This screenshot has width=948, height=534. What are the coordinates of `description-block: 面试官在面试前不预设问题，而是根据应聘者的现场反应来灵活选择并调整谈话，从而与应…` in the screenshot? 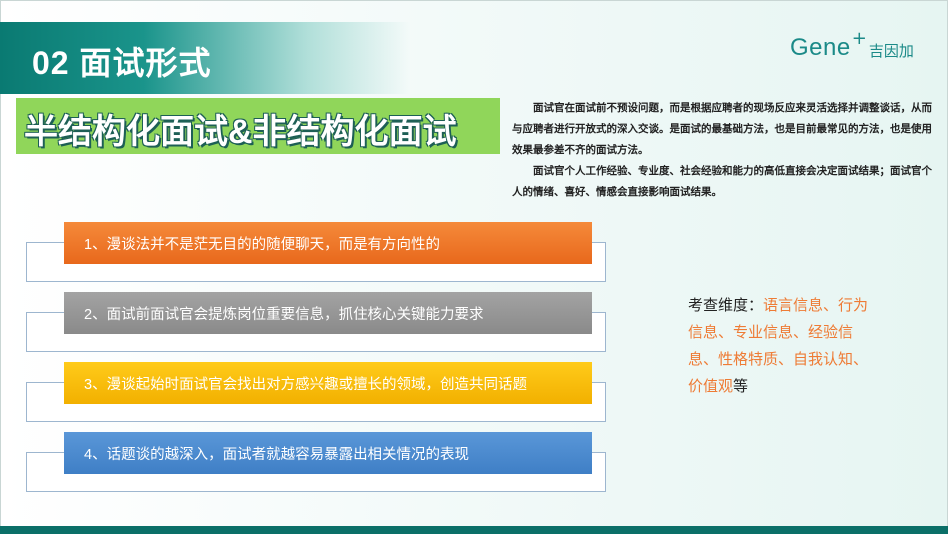 It's located at (724, 150).